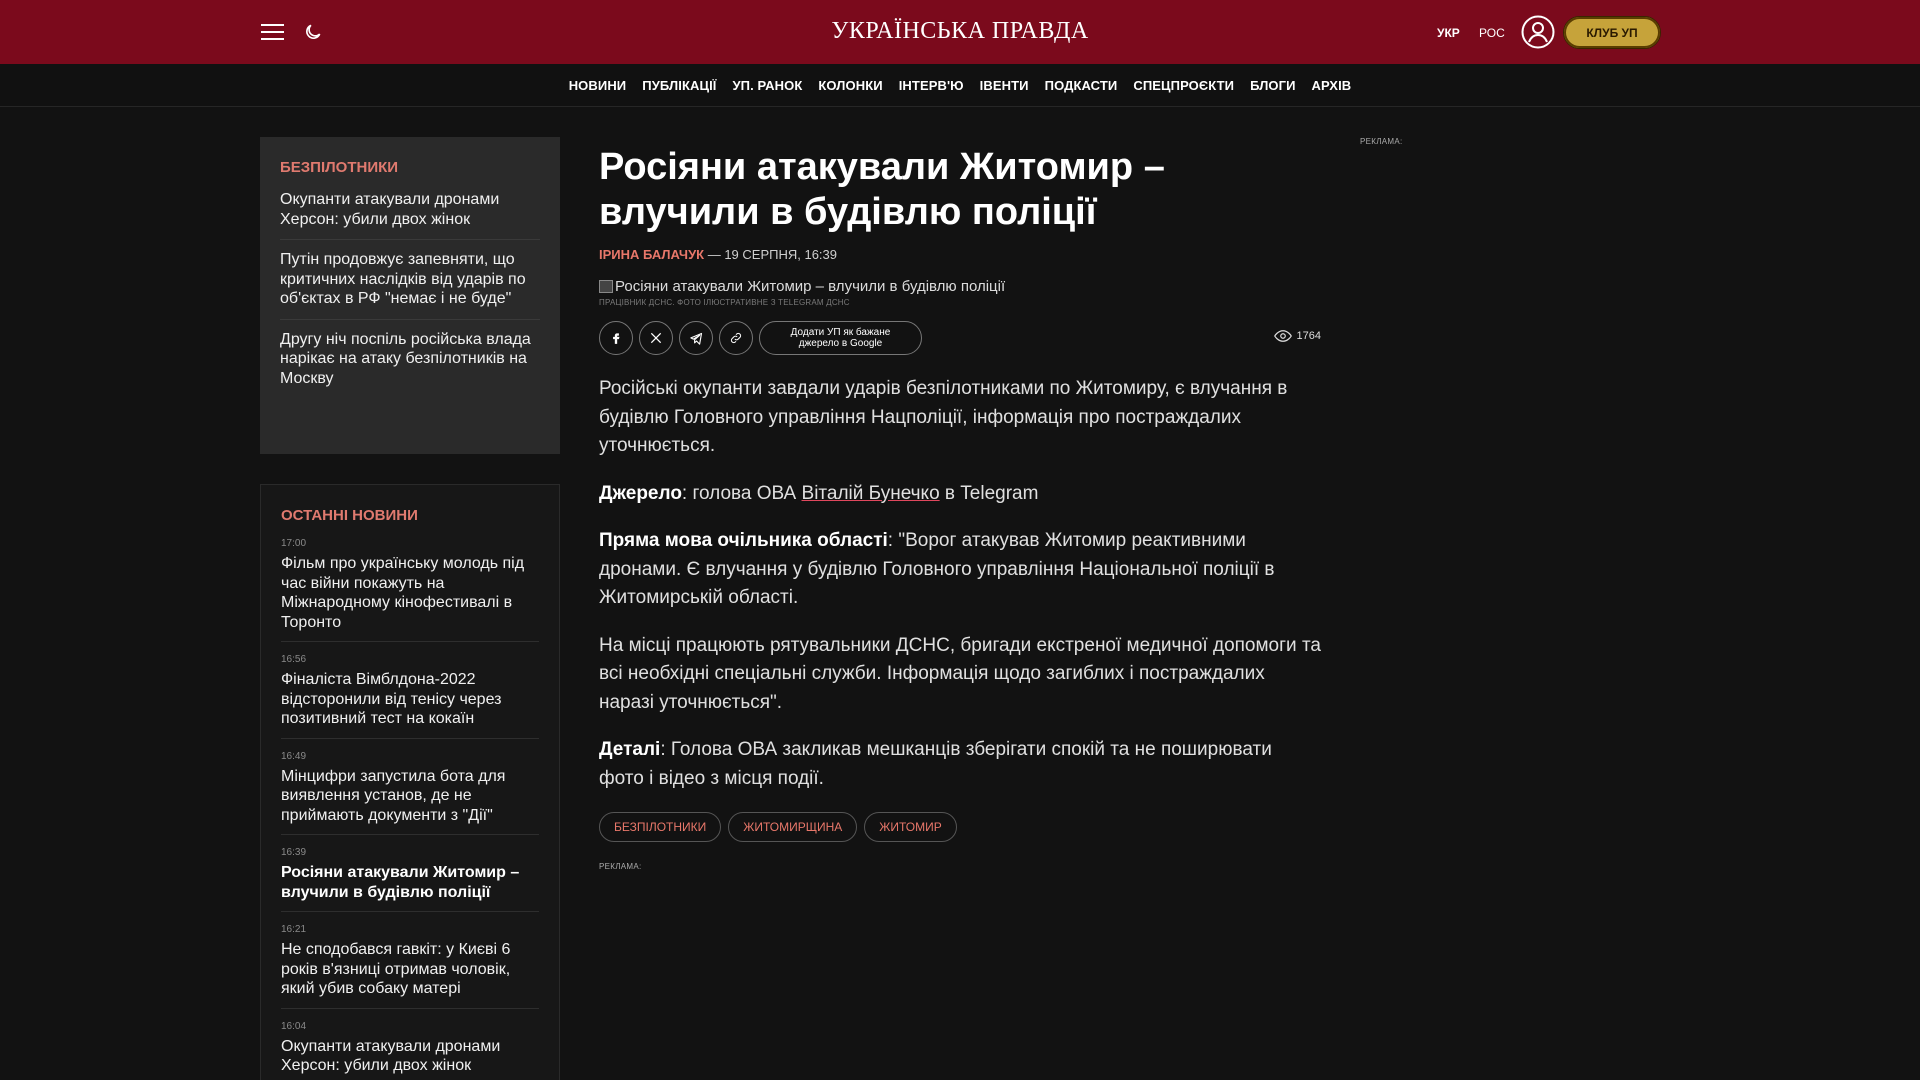  Describe the element at coordinates (679, 85) in the screenshot. I see `nav-item-publications: ПУБЛІКАЦІЇ` at that location.